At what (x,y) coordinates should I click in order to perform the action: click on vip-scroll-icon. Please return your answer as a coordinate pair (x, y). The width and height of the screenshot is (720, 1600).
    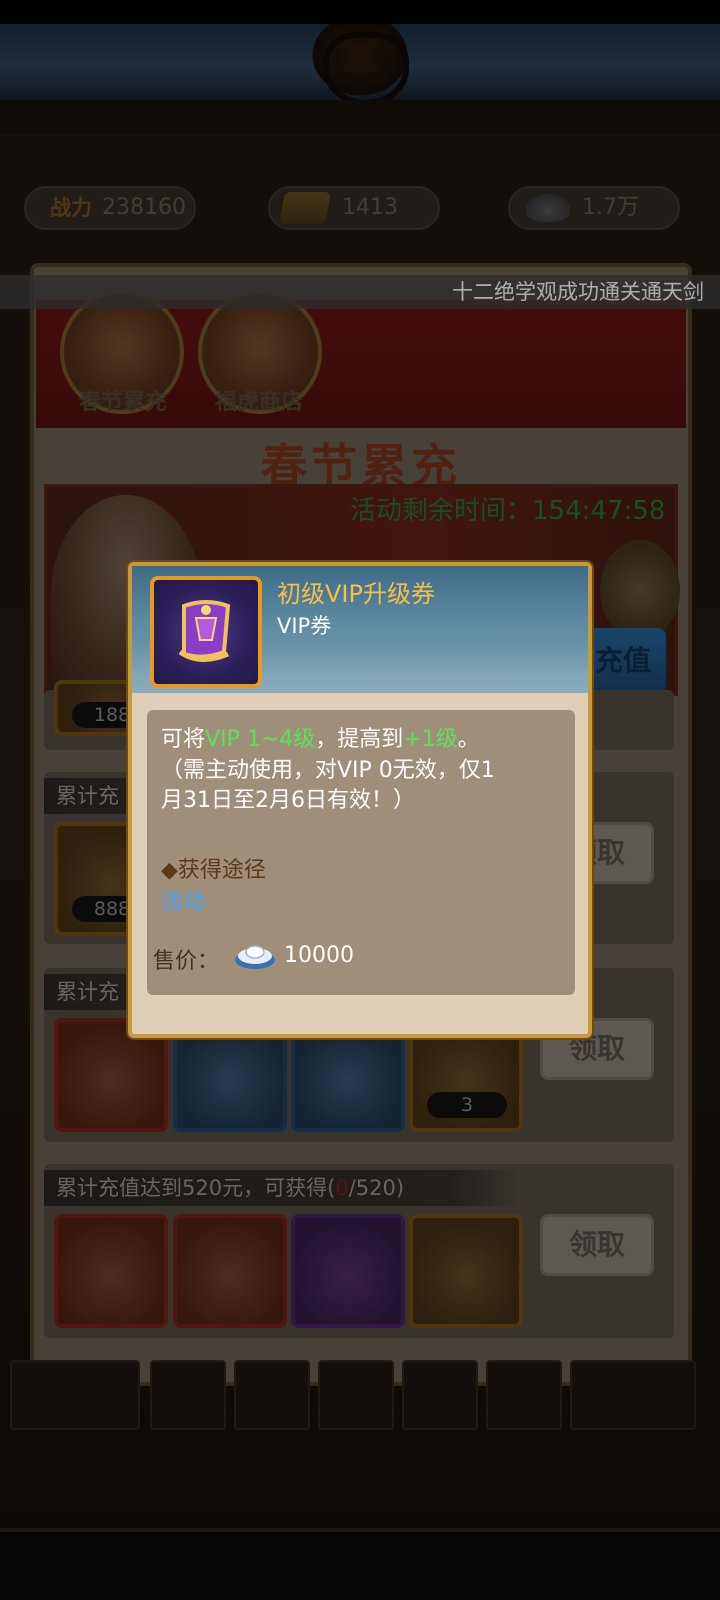
    Looking at the image, I should click on (204, 631).